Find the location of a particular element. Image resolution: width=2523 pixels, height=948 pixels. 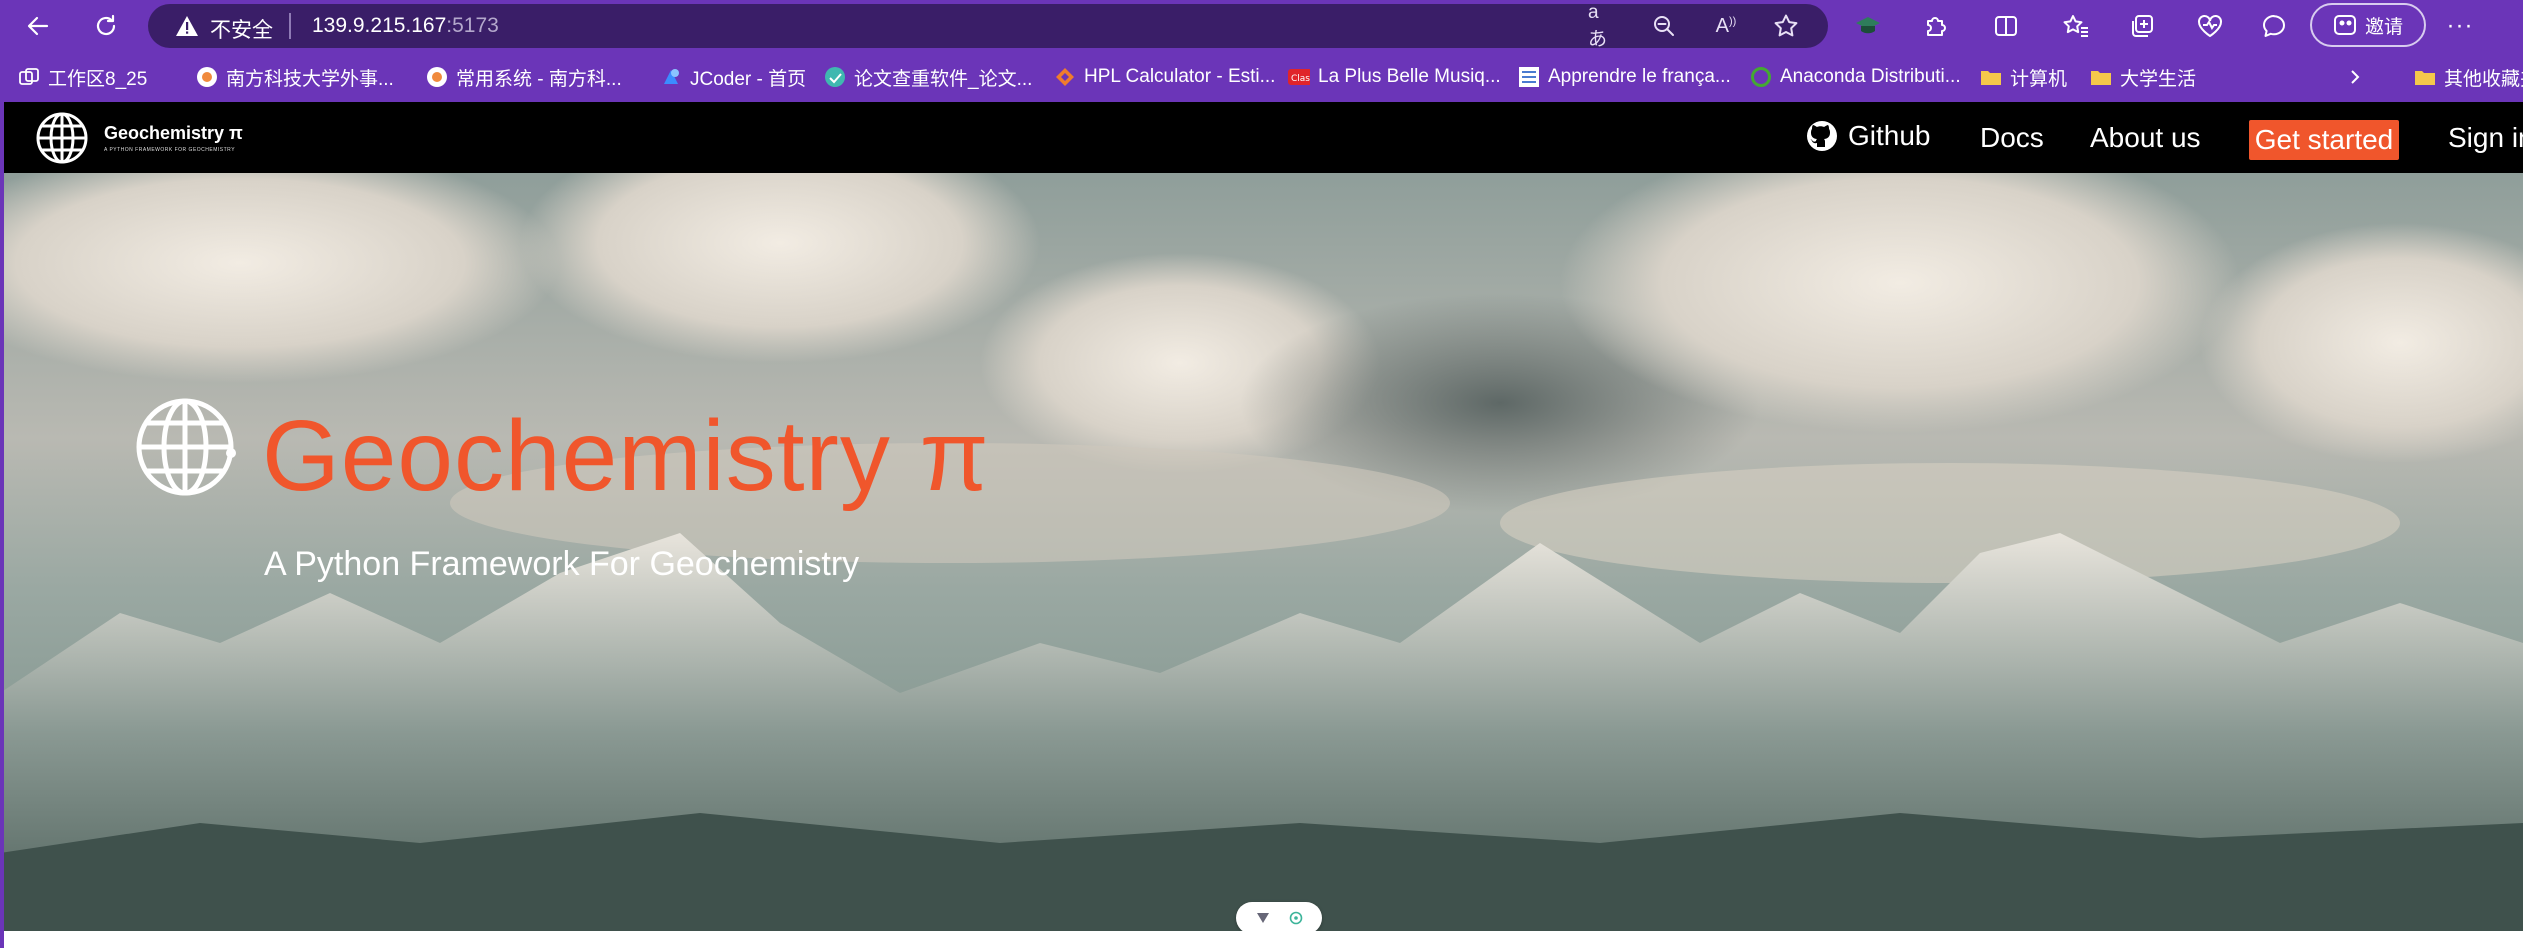

insecure-label: 不安全 is located at coordinates (241, 29).